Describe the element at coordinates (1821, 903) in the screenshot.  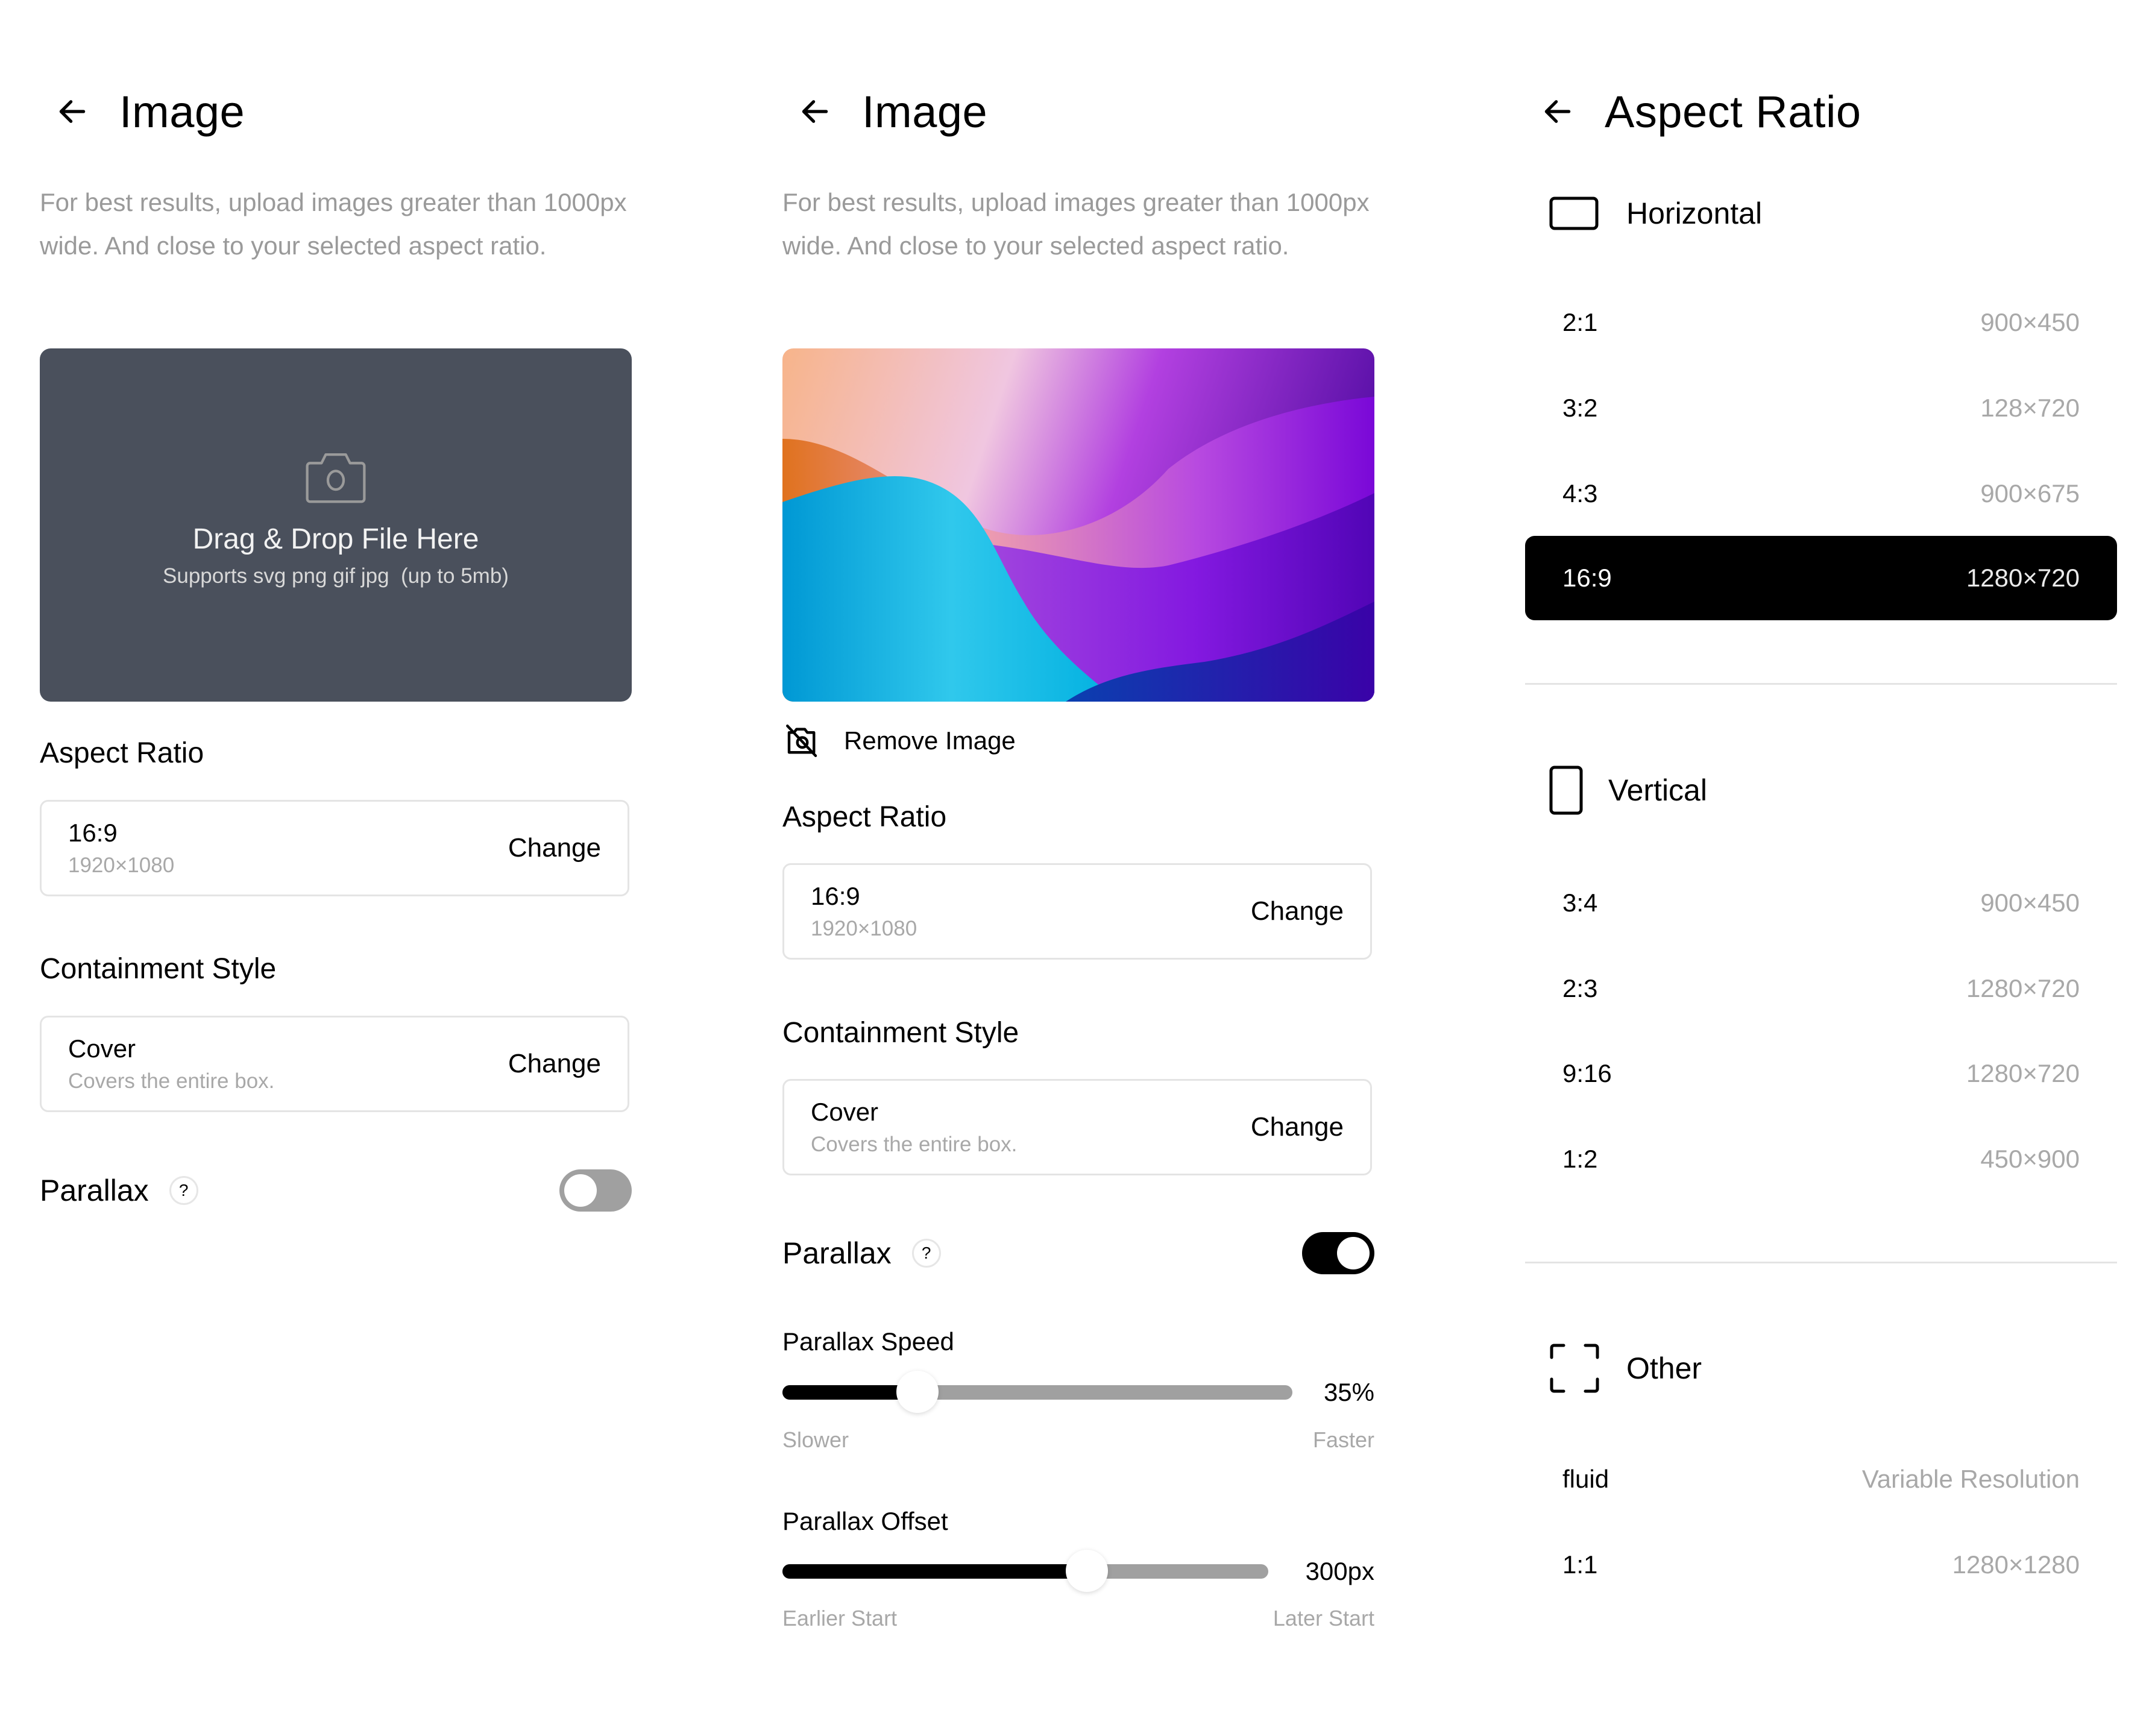
I see `aspect-option: 3:4 900×450` at that location.